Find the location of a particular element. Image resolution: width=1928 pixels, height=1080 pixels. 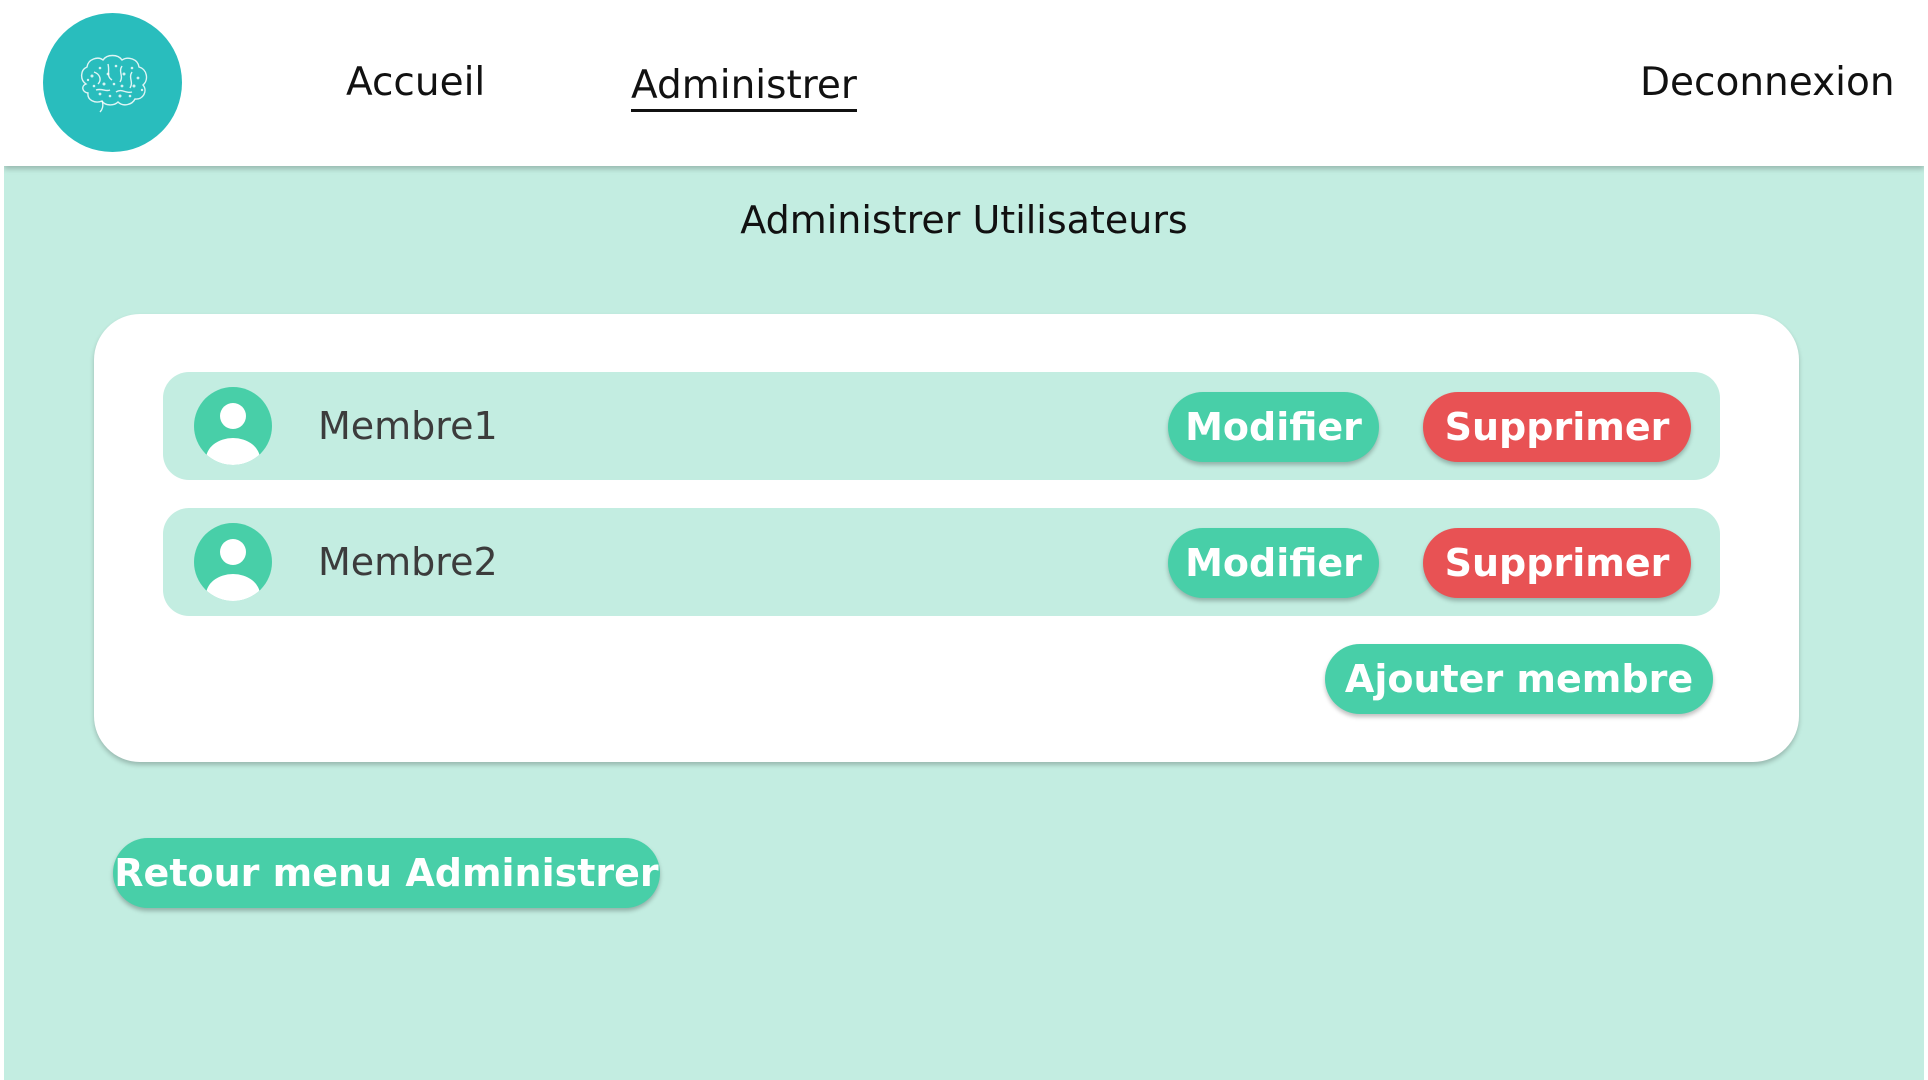

nav-home-link: Accueil is located at coordinates (415, 82).